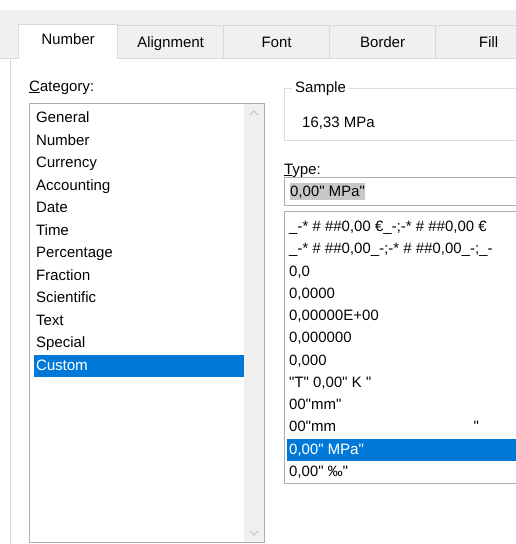 The image size is (516, 544). I want to click on category-item: Date, so click(139, 208).